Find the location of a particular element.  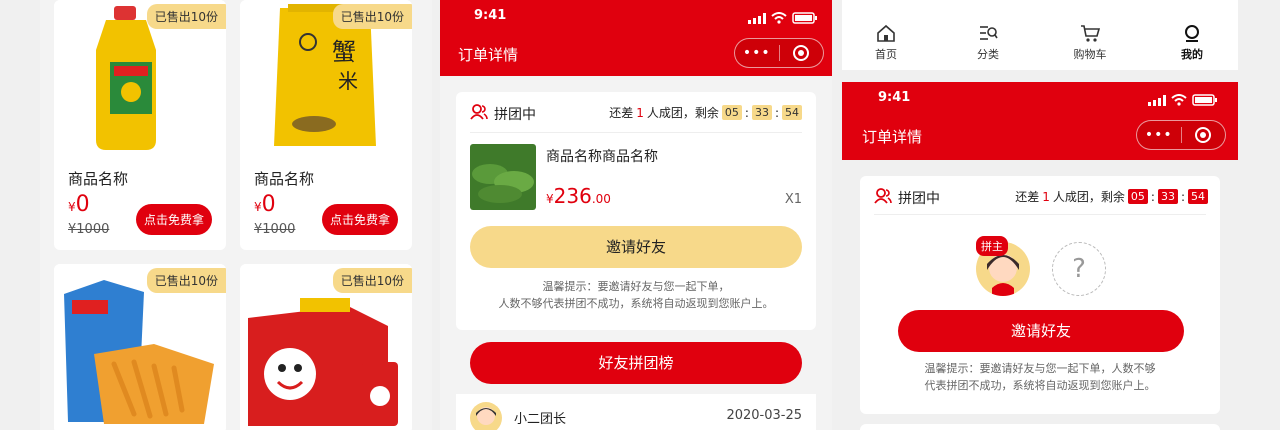

home-icon is located at coordinates (886, 35).